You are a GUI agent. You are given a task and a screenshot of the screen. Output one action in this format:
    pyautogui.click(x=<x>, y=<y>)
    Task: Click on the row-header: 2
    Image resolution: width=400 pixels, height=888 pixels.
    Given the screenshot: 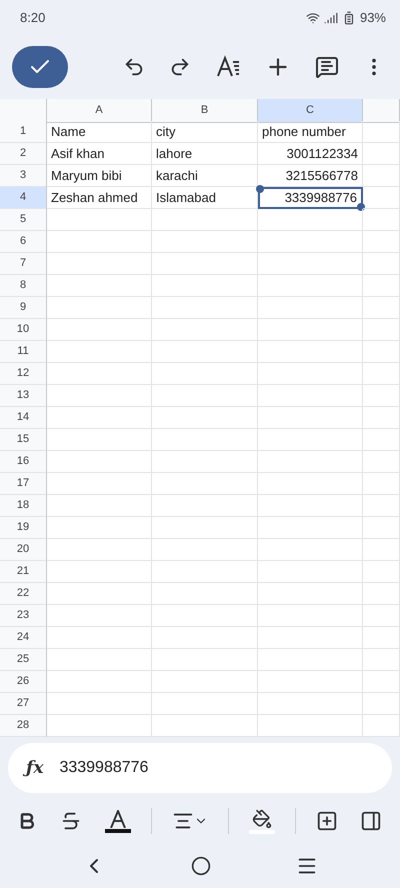 What is the action you would take?
    pyautogui.click(x=23, y=153)
    